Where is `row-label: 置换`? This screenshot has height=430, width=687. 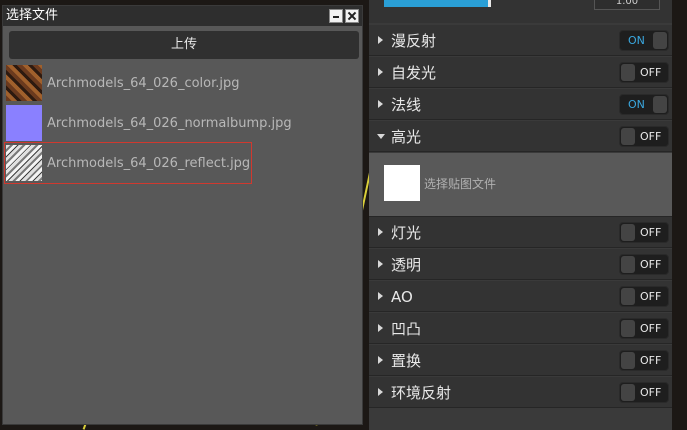 row-label: 置换 is located at coordinates (406, 361).